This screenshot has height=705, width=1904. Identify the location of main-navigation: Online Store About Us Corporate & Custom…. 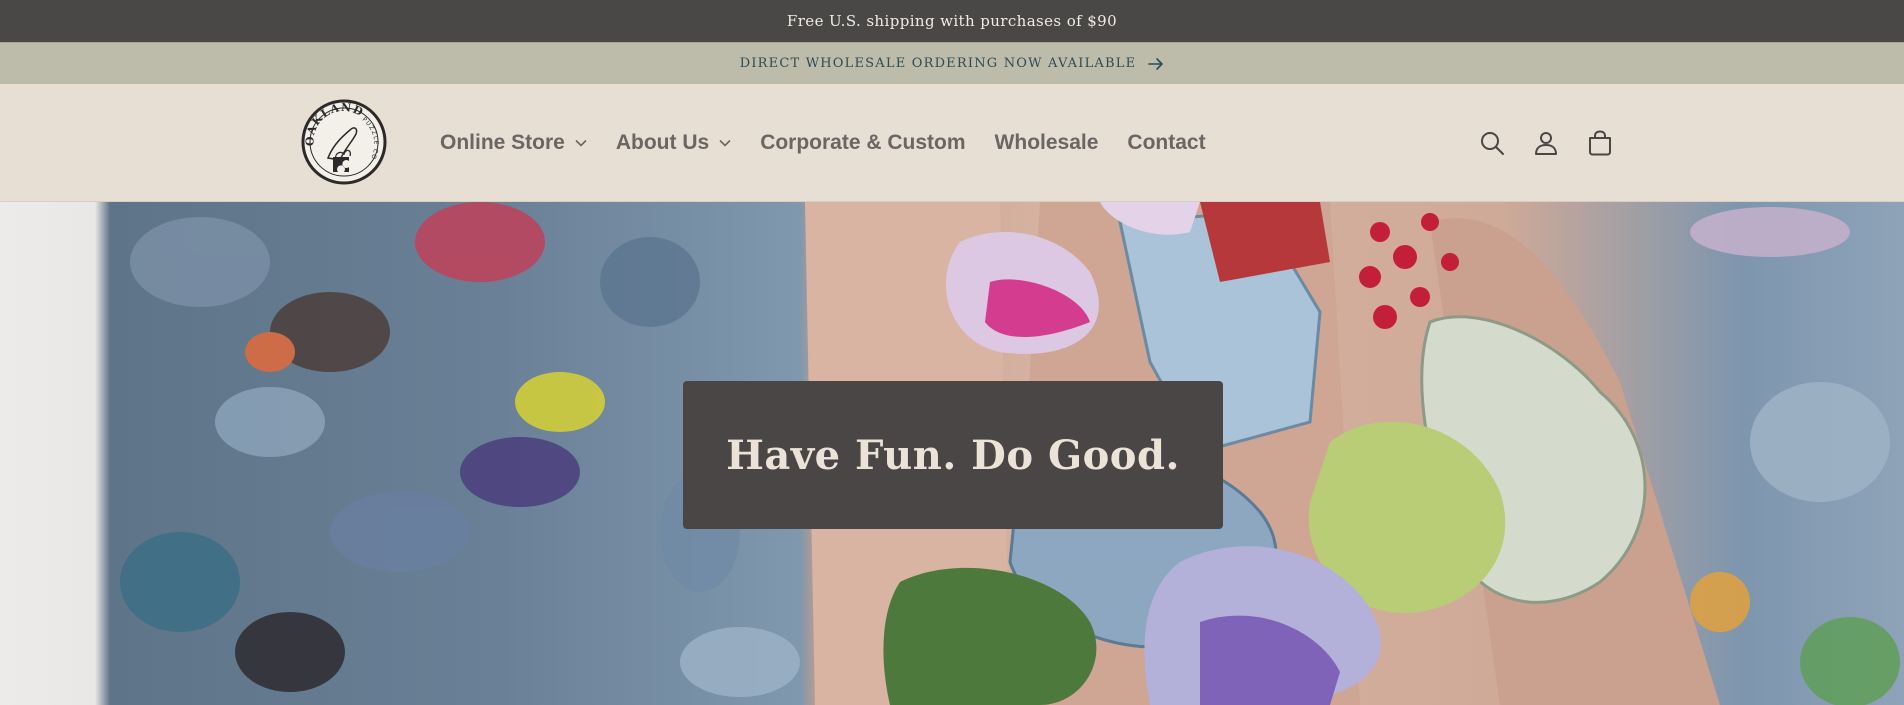
(837, 143).